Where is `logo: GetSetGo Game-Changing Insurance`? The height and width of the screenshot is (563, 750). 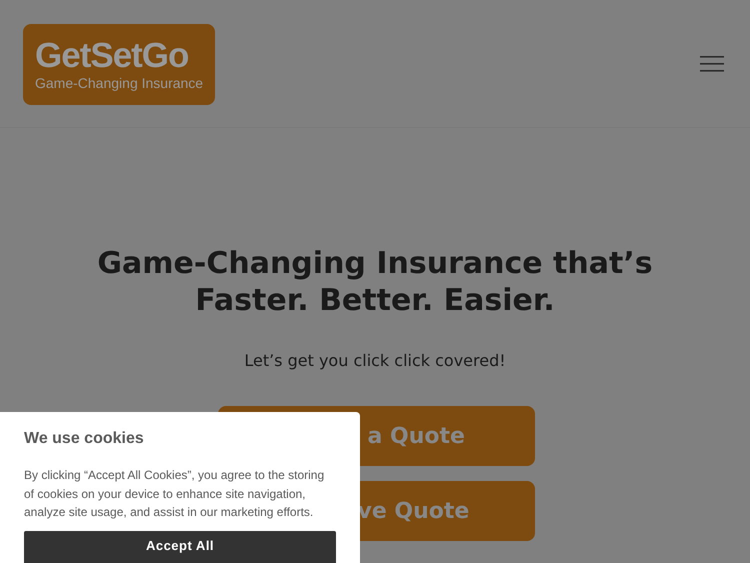 logo: GetSetGo Game-Changing Insurance is located at coordinates (119, 64).